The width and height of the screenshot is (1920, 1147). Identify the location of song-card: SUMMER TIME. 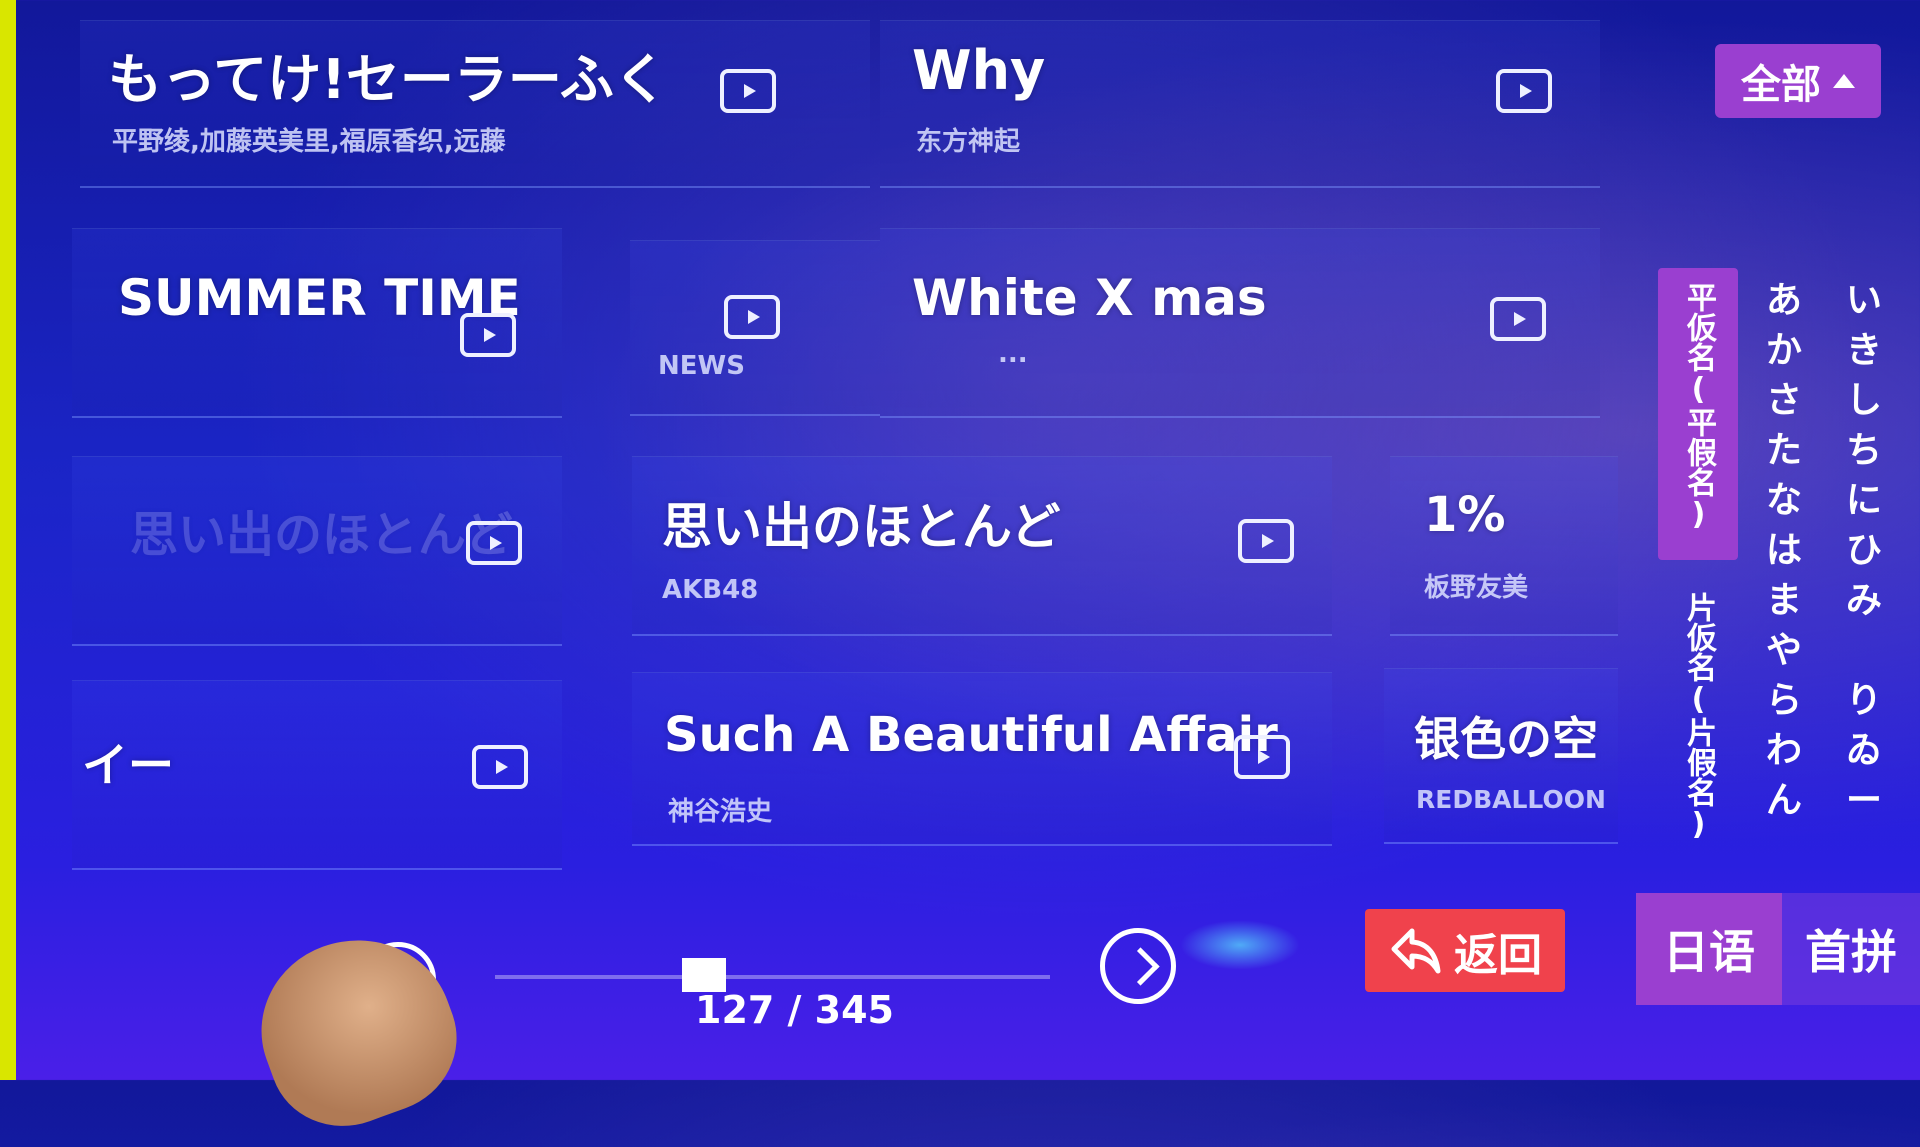
(317, 323).